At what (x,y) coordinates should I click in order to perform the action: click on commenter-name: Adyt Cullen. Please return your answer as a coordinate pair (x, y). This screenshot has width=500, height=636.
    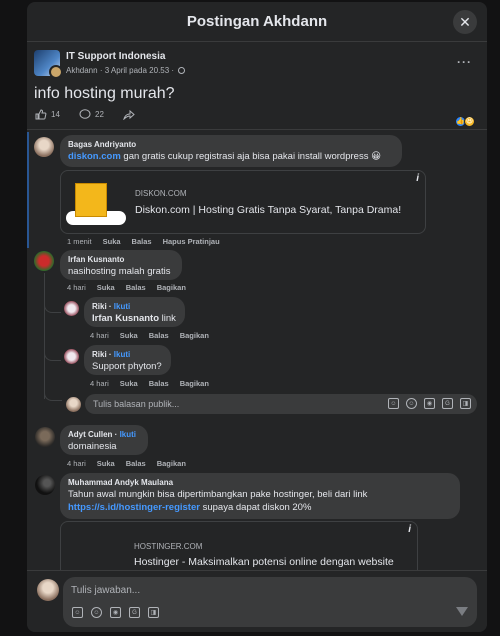
    Looking at the image, I should click on (90, 434).